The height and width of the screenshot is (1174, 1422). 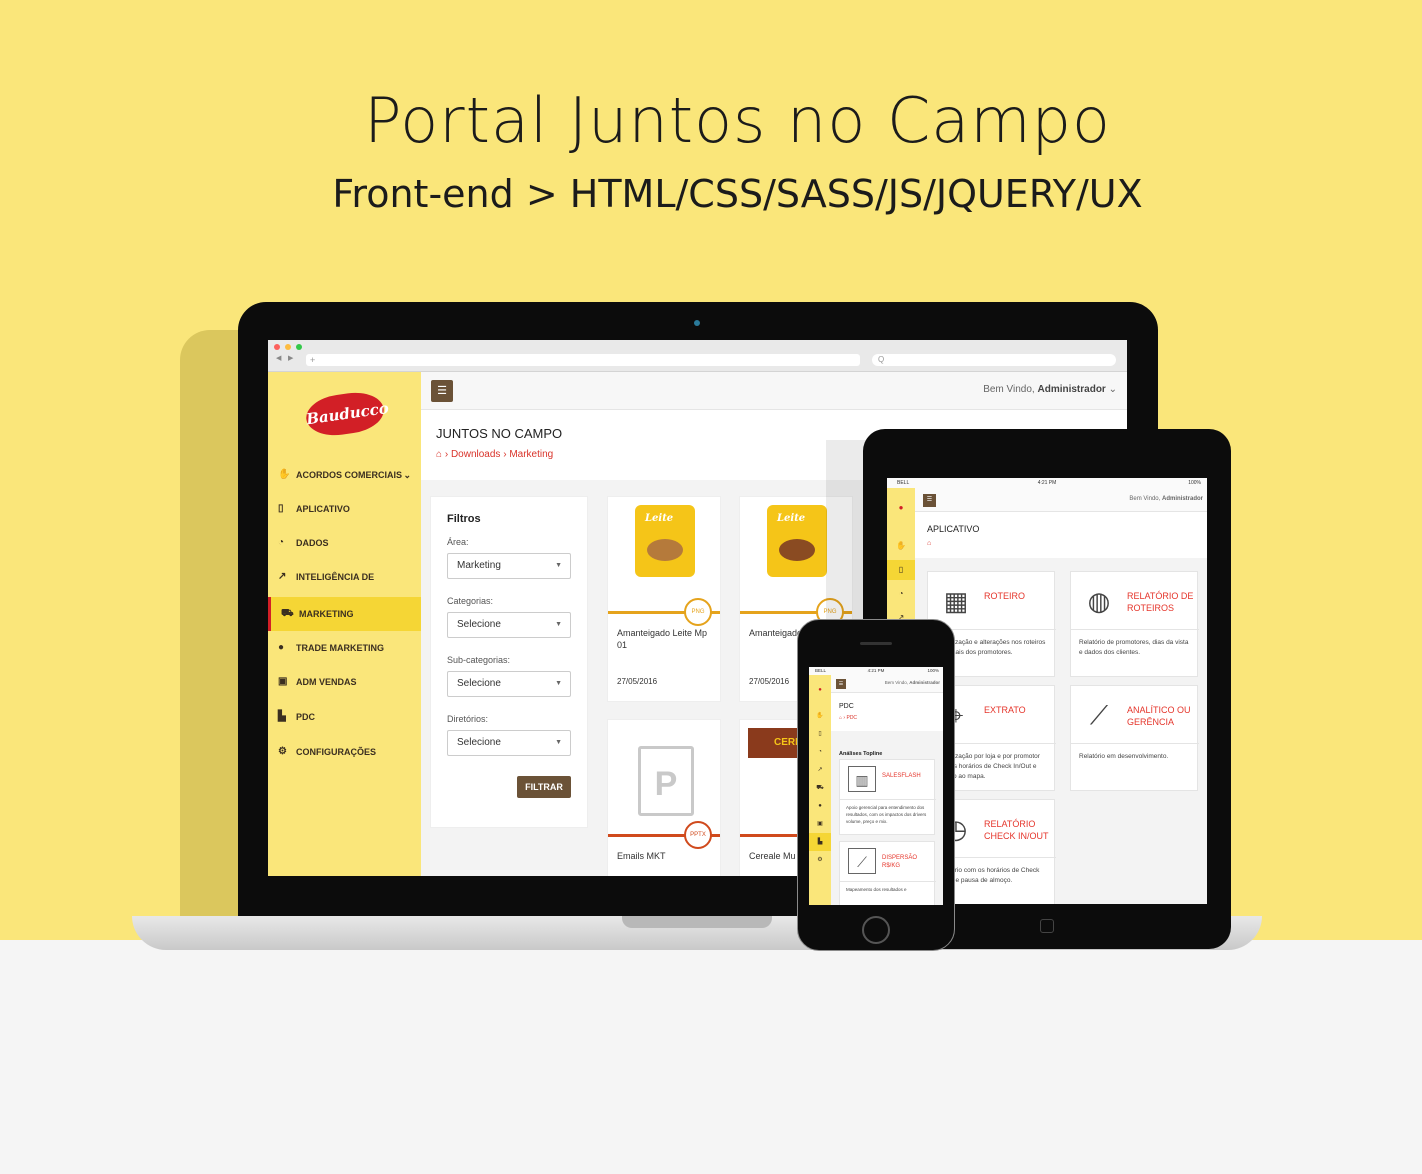 I want to click on file-card: P PPTX Emails MKT, so click(x=664, y=797).